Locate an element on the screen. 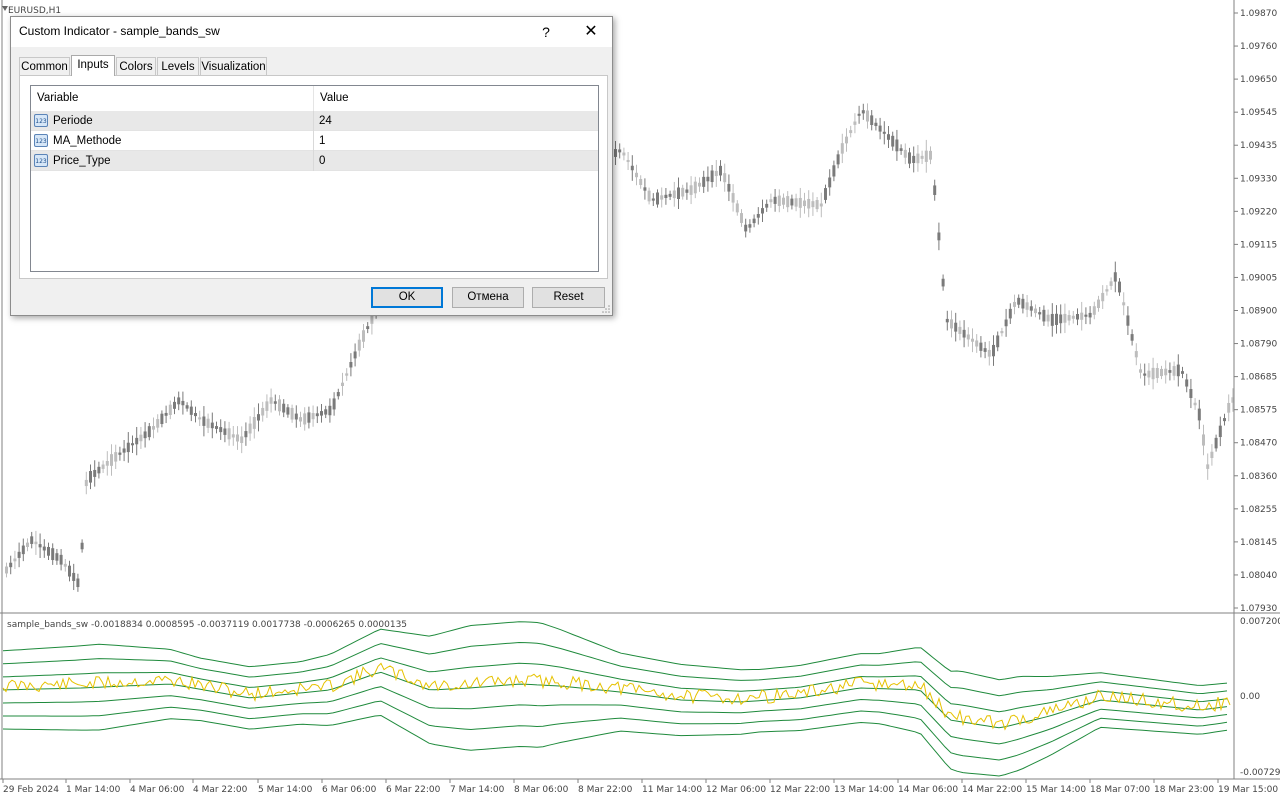 Image resolution: width=1280 pixels, height=804 pixels. tab-colors: Colors is located at coordinates (136, 66).